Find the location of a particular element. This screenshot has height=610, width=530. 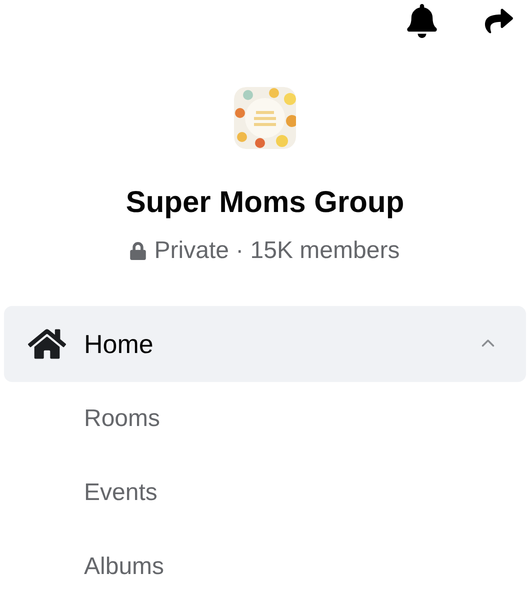

nav-item: Albums is located at coordinates (265, 567).